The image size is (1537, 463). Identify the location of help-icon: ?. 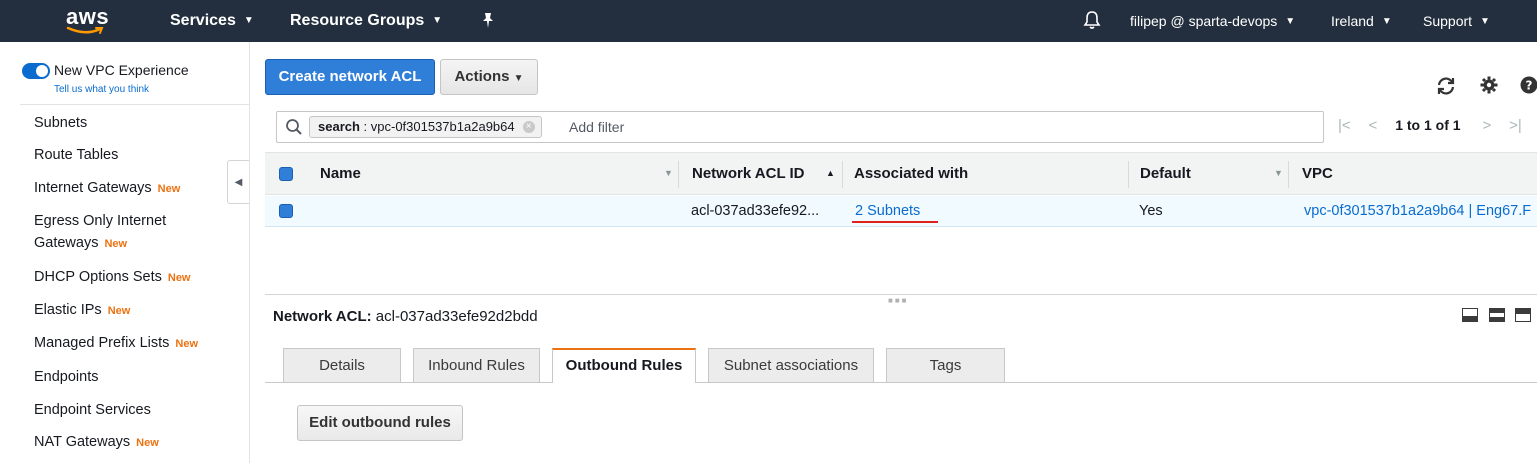
(1528, 87).